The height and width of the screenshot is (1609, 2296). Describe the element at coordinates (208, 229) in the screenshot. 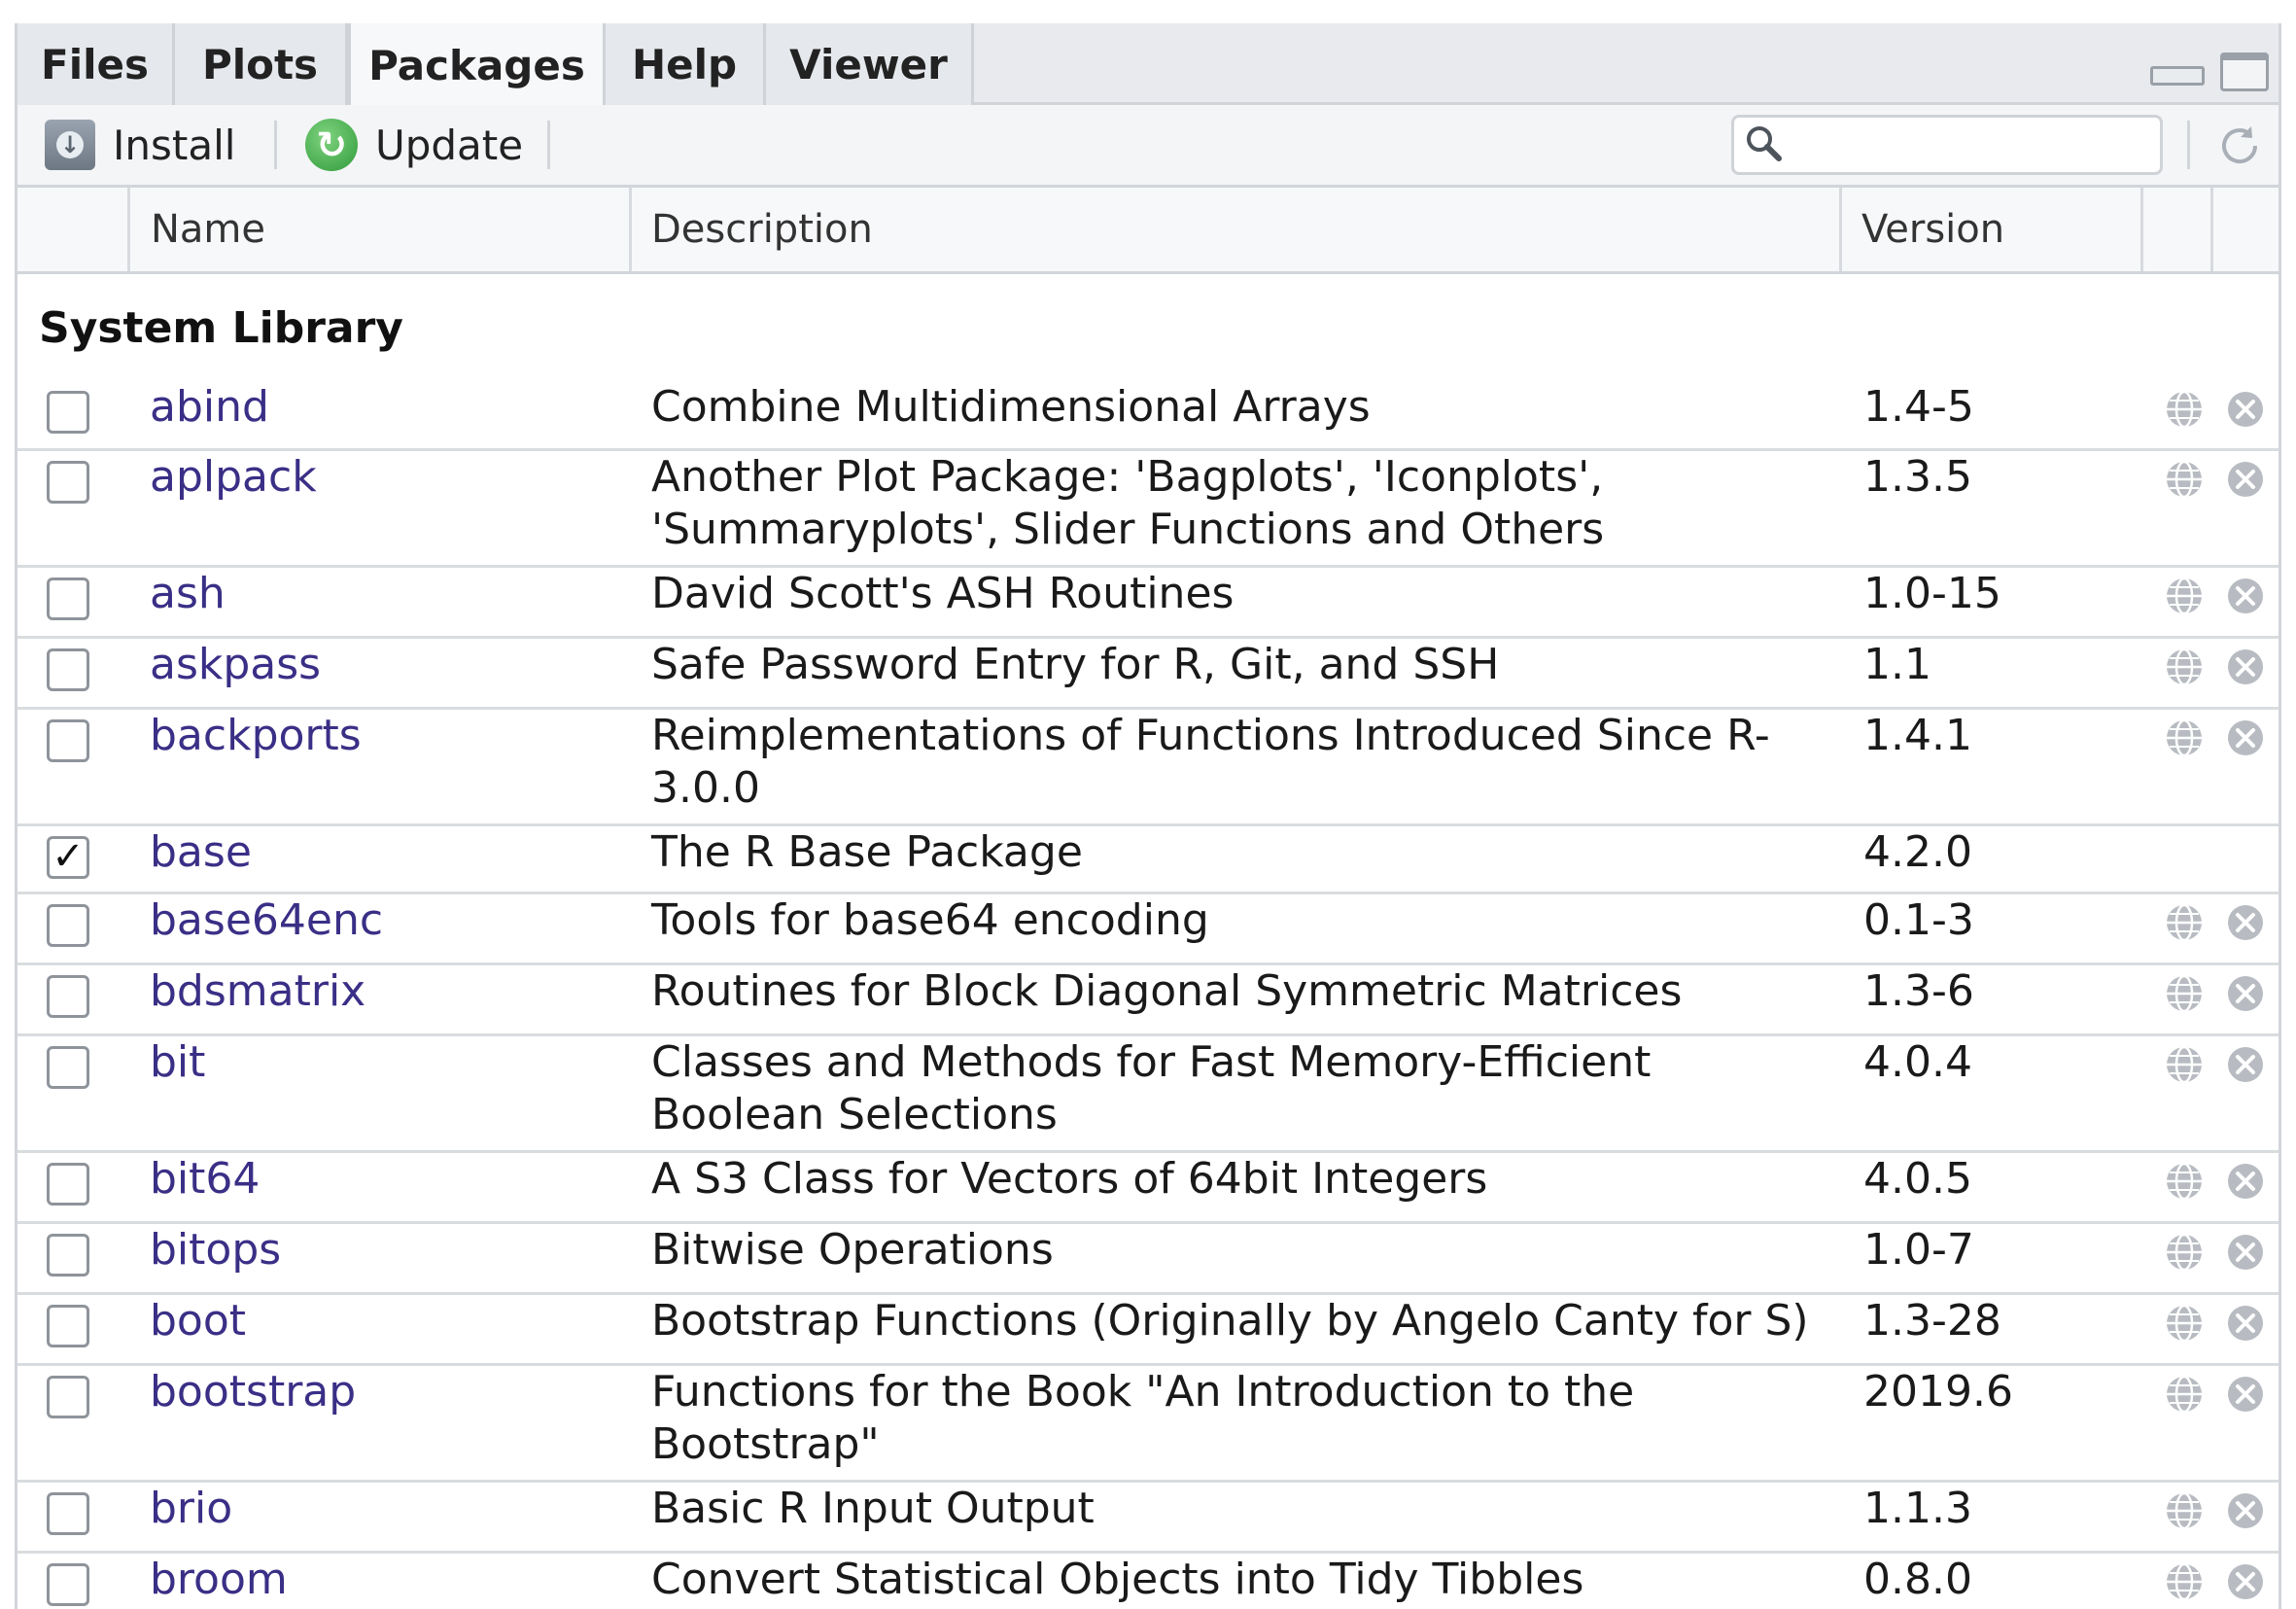

I see `column-name: Name` at that location.